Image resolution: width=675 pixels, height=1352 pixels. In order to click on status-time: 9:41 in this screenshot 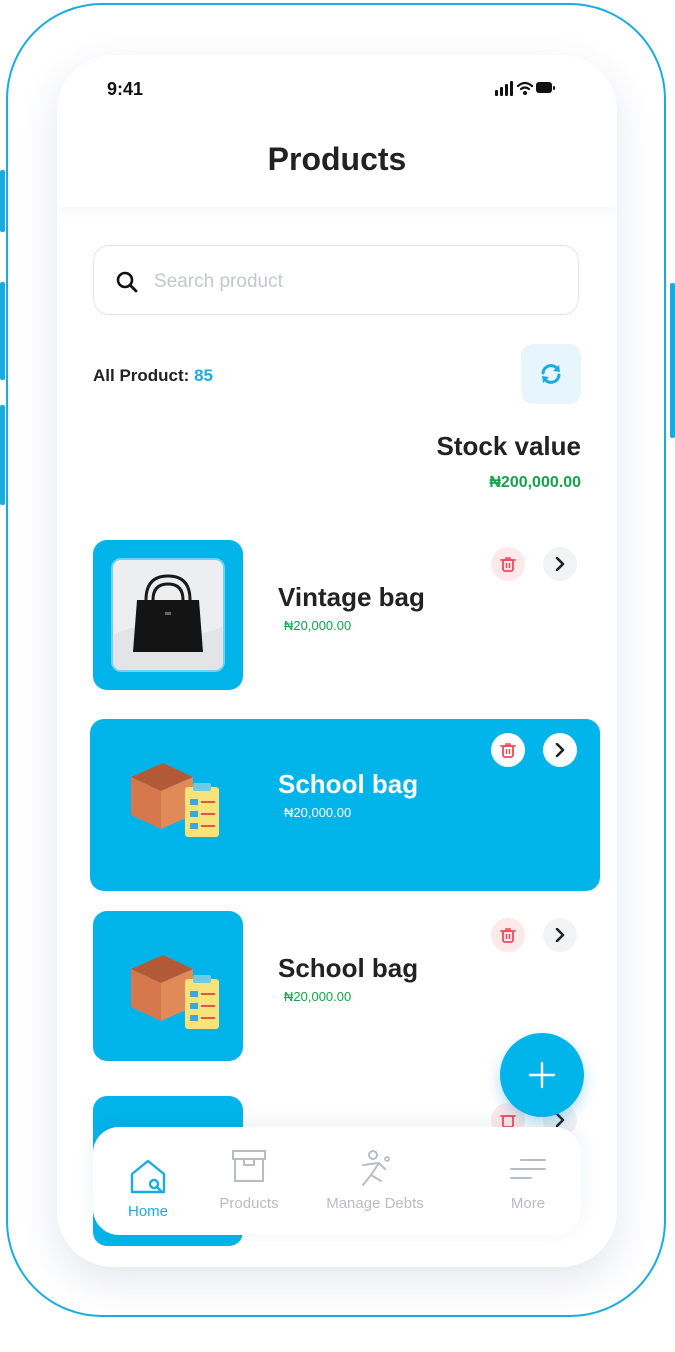, I will do `click(125, 89)`.